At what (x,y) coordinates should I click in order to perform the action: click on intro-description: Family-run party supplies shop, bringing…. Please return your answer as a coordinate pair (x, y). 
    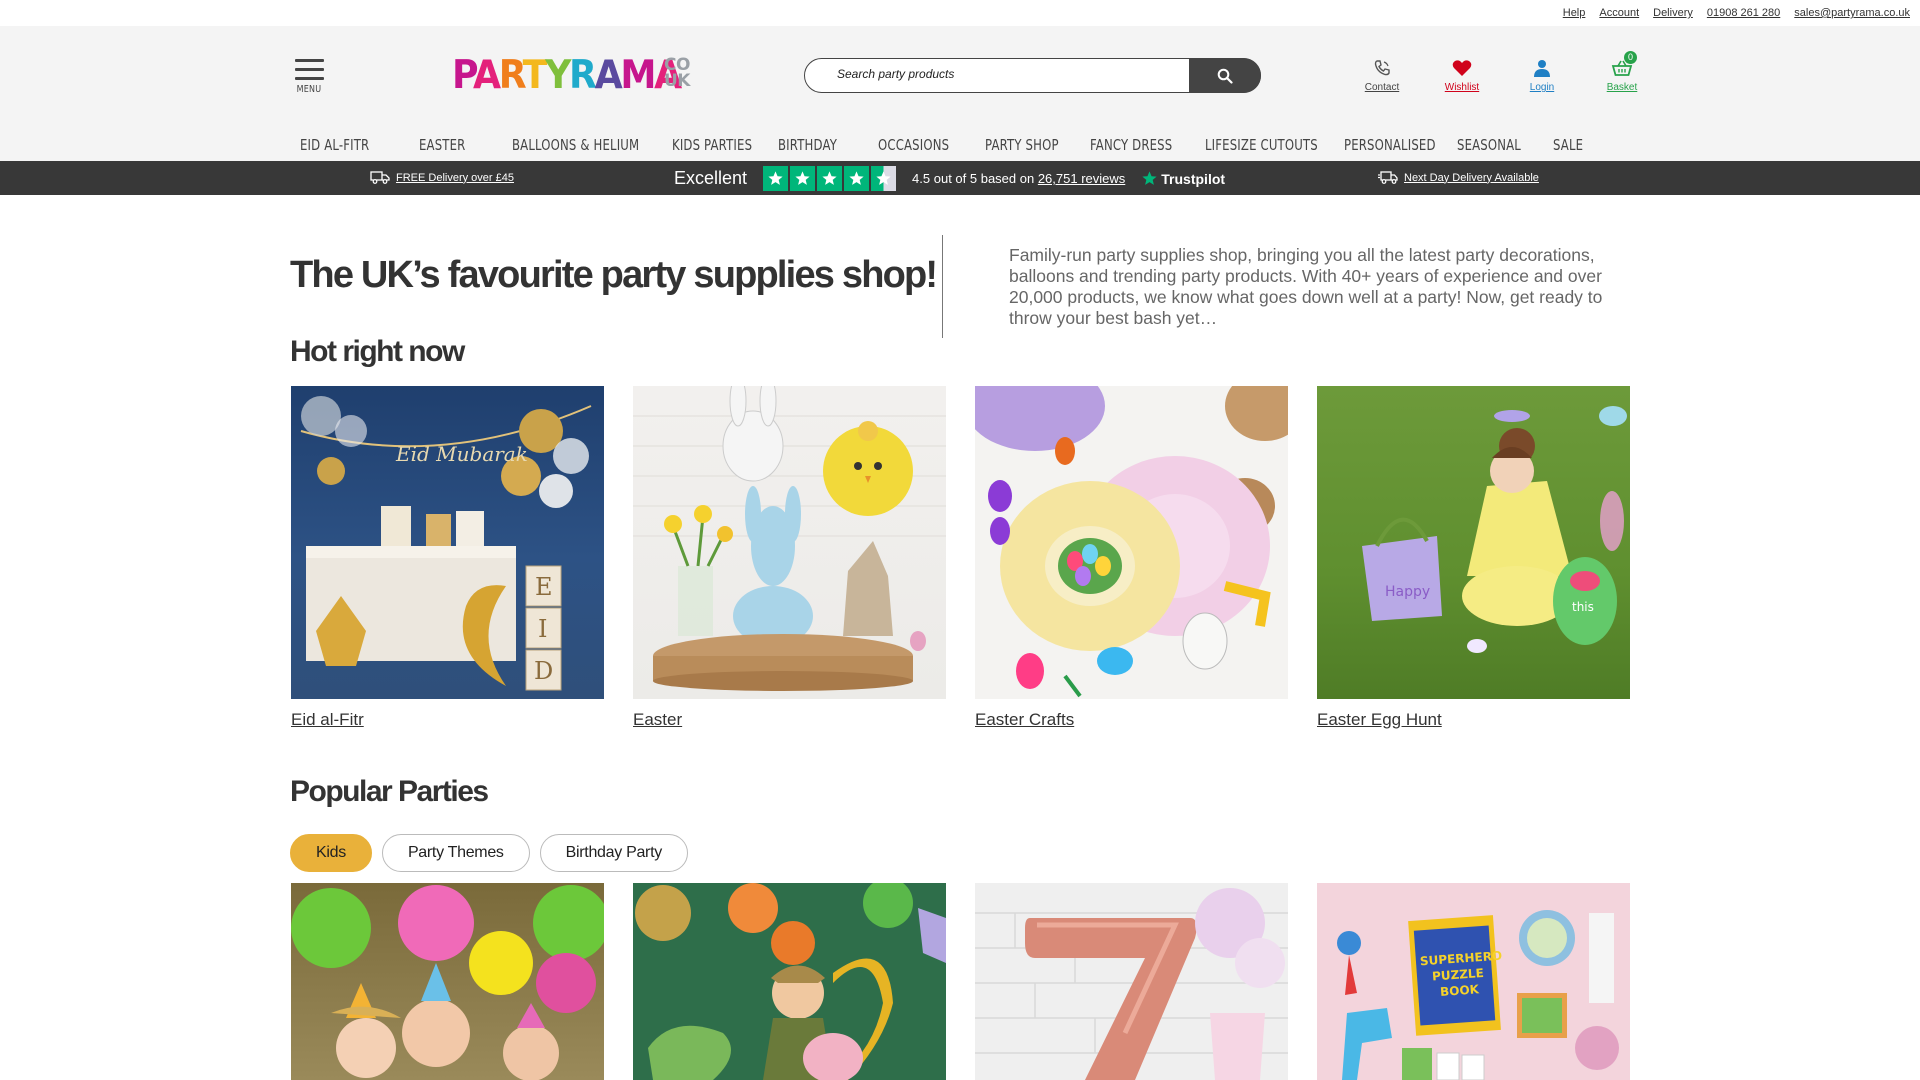
    Looking at the image, I should click on (1306, 286).